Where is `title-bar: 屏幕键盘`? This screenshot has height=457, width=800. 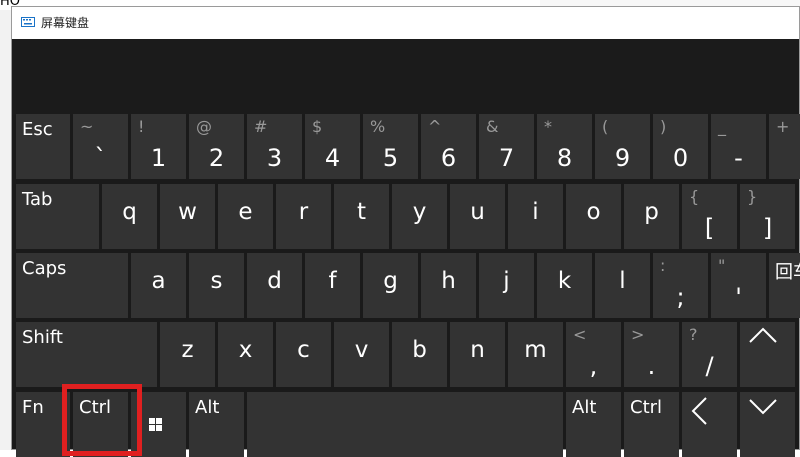
title-bar: 屏幕键盘 is located at coordinates (405, 23).